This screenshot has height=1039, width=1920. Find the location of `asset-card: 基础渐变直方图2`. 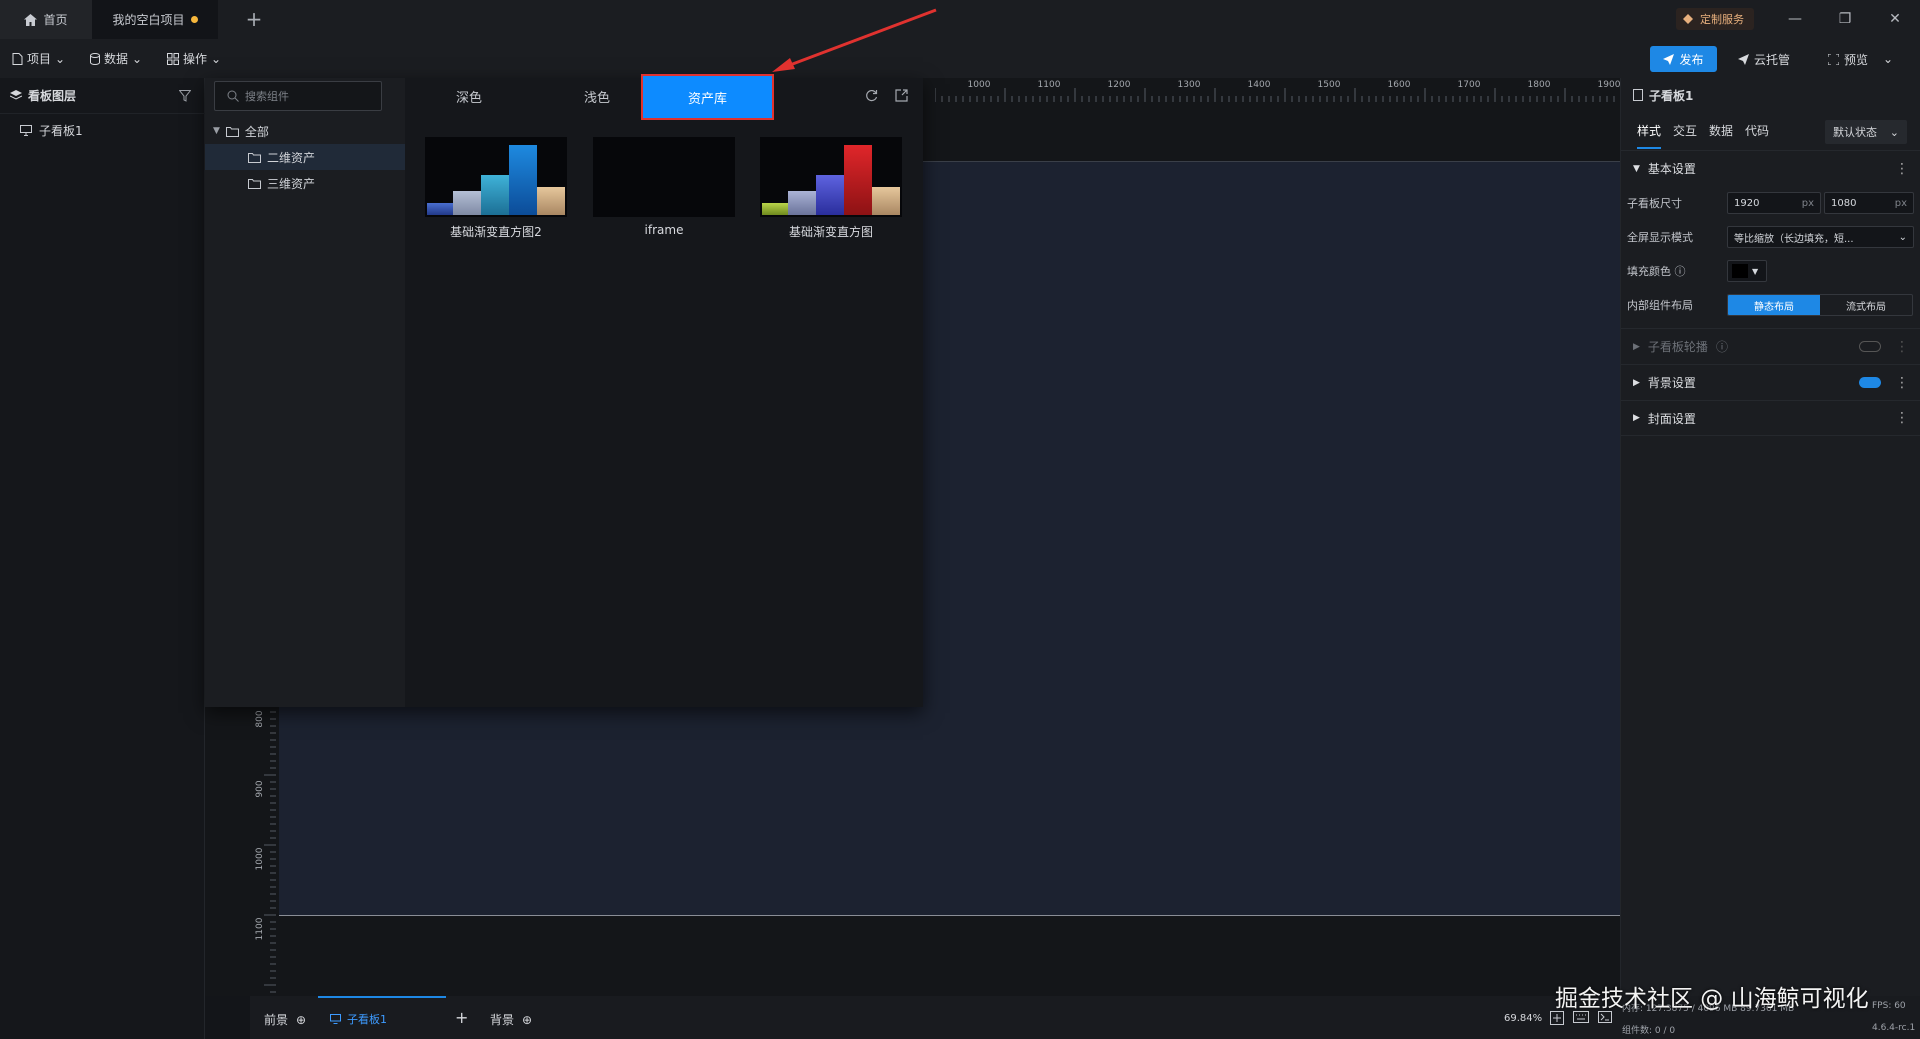

asset-card: 基础渐变直方图2 is located at coordinates (496, 188).